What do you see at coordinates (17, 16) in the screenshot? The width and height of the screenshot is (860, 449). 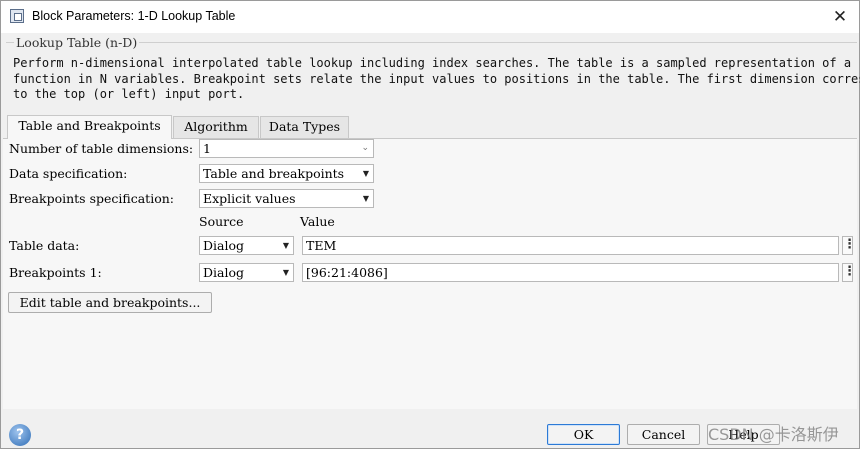 I see `block-dialog-icon` at bounding box center [17, 16].